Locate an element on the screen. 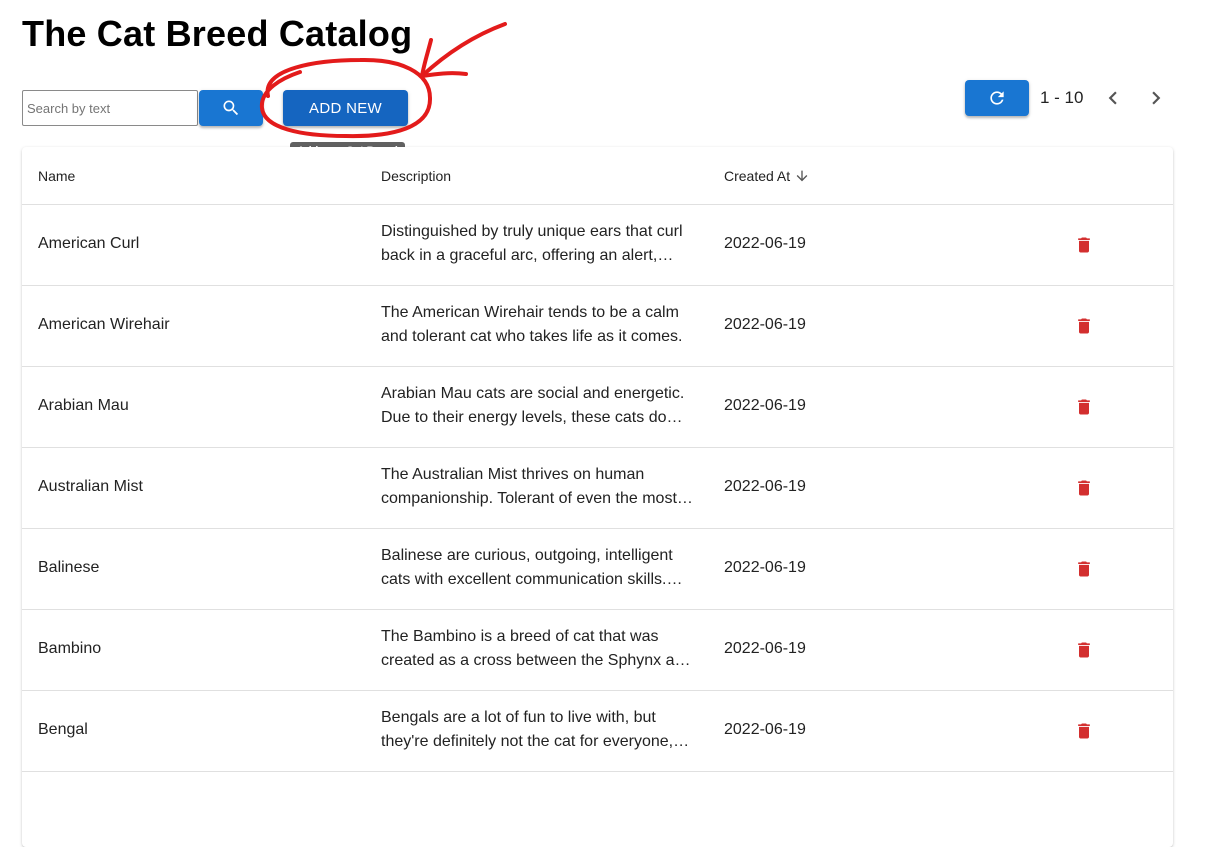 Image resolution: width=1208 pixels, height=847 pixels. chevron-right-icon is located at coordinates (1156, 98).